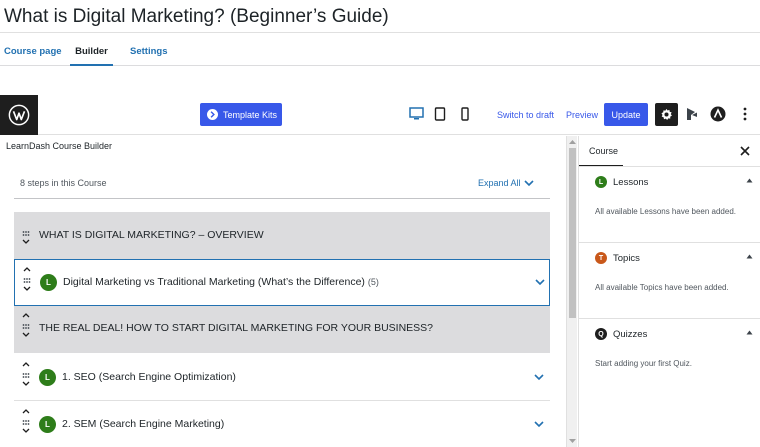 The image size is (760, 447). Describe the element at coordinates (465, 116) in the screenshot. I see `mobile-icon` at that location.